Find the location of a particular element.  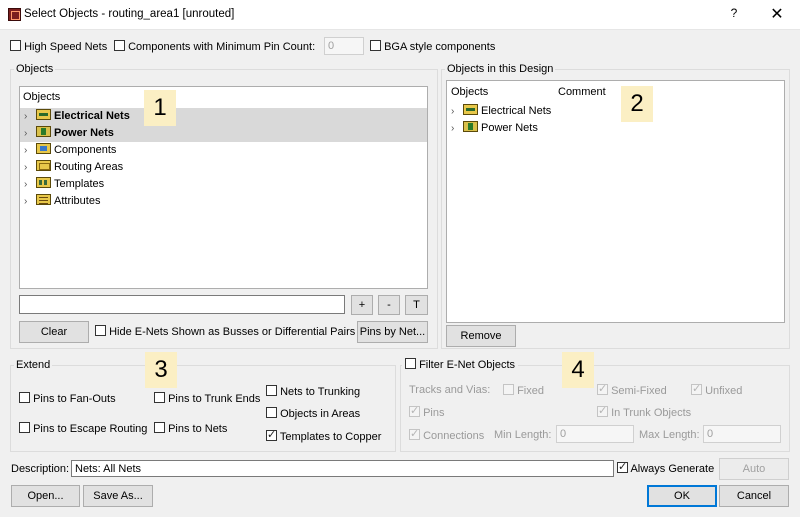

callout-2: 2 is located at coordinates (637, 104).